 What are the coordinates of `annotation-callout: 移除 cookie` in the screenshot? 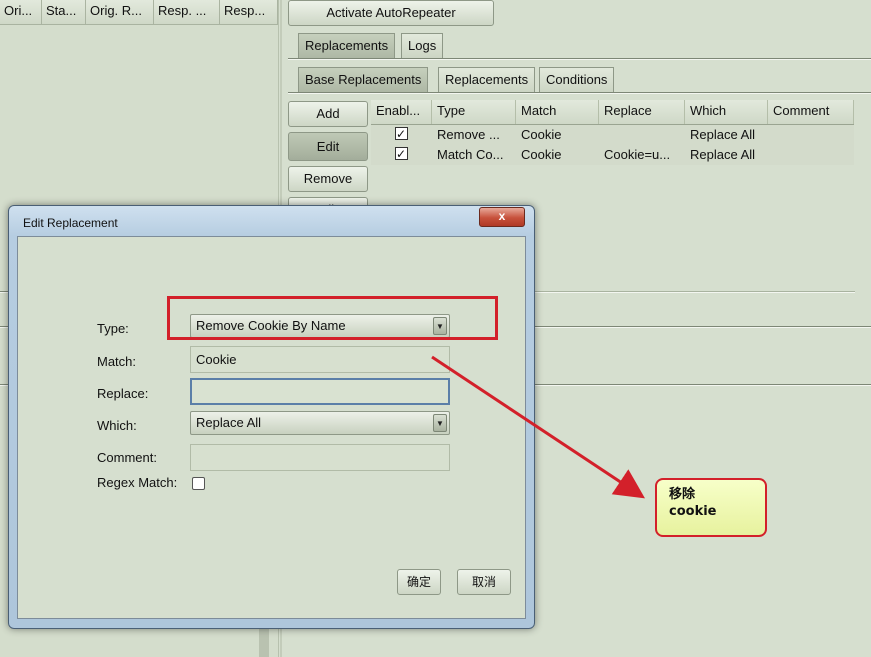 It's located at (711, 507).